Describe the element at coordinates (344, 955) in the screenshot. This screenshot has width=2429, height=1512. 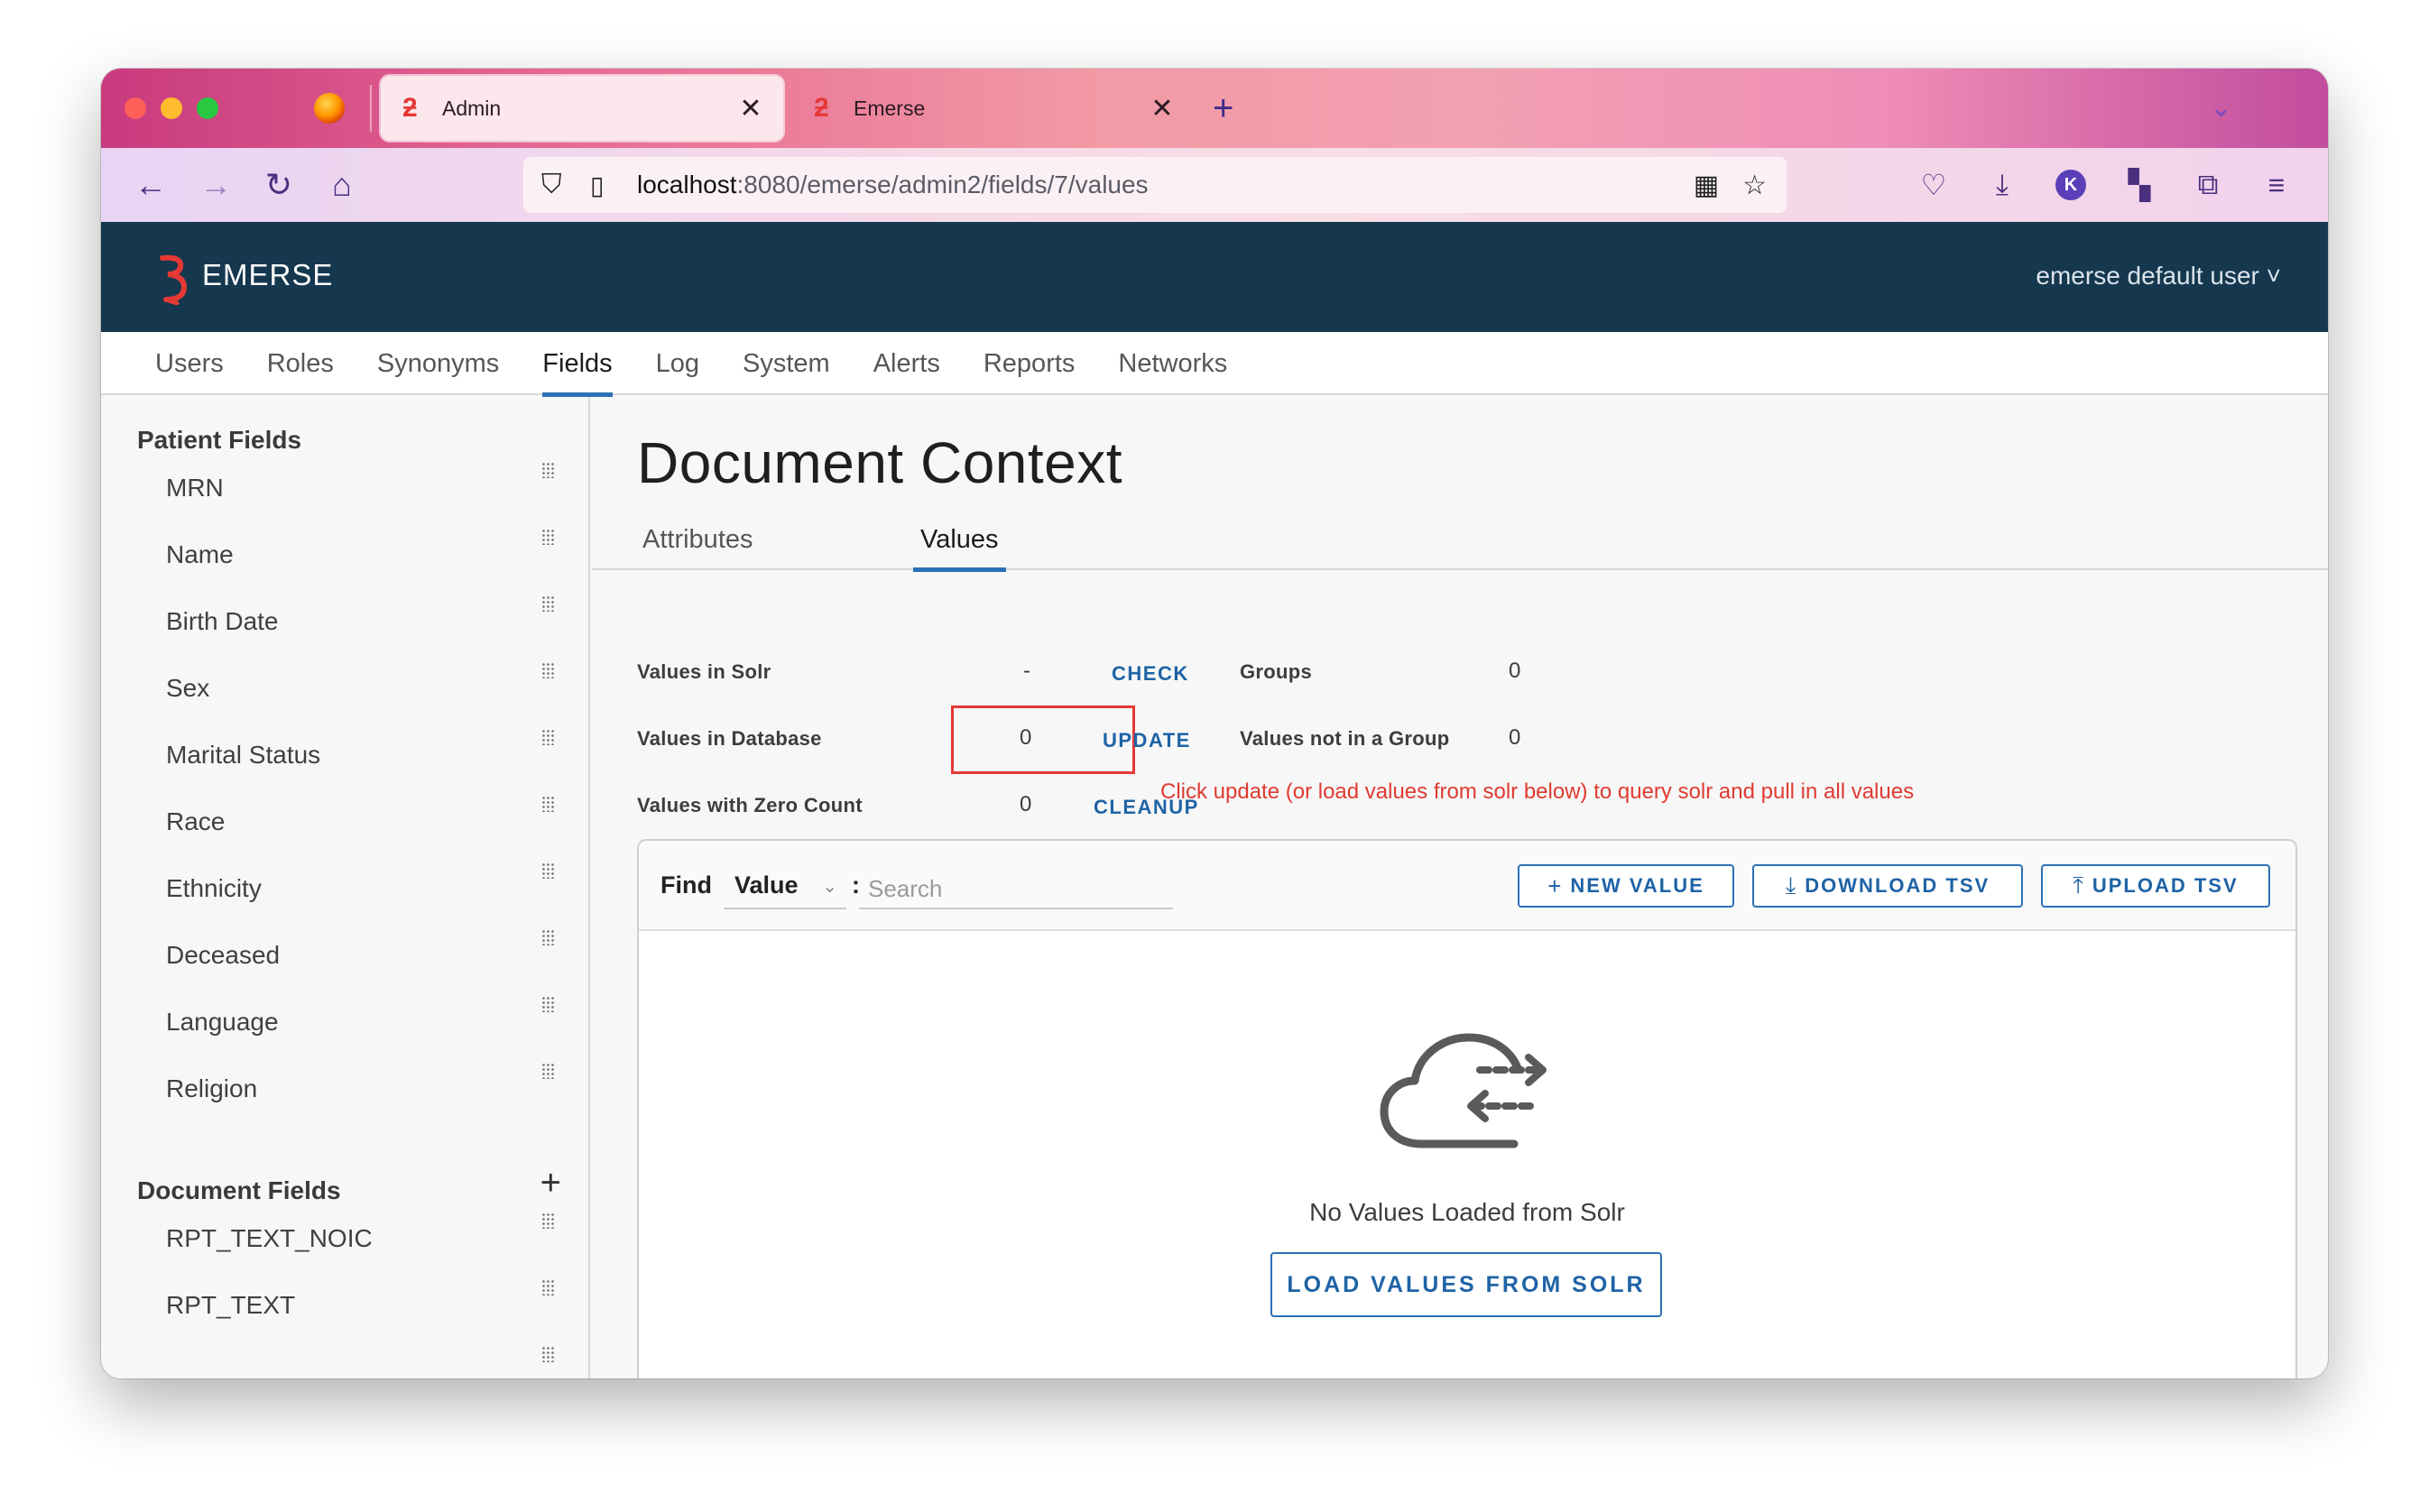
I see `sidebar-item-deceased: Deceased` at that location.